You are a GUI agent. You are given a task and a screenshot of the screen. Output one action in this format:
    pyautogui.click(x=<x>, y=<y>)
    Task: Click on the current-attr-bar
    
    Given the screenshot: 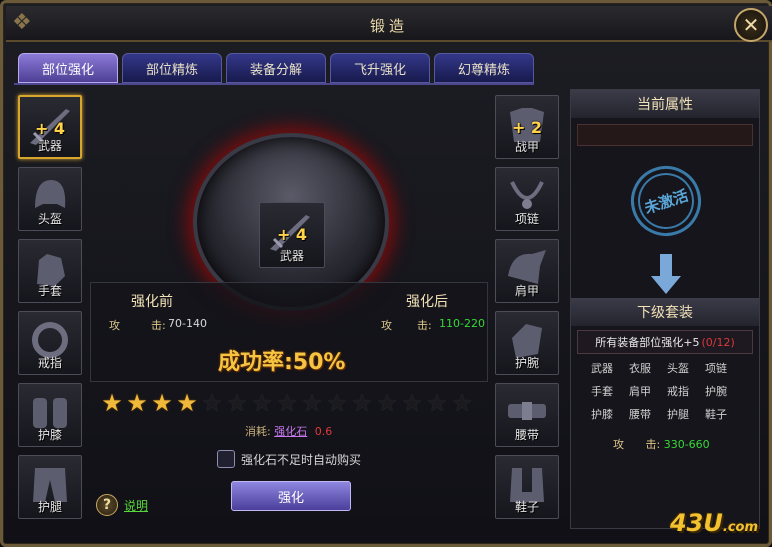 What is the action you would take?
    pyautogui.click(x=665, y=135)
    